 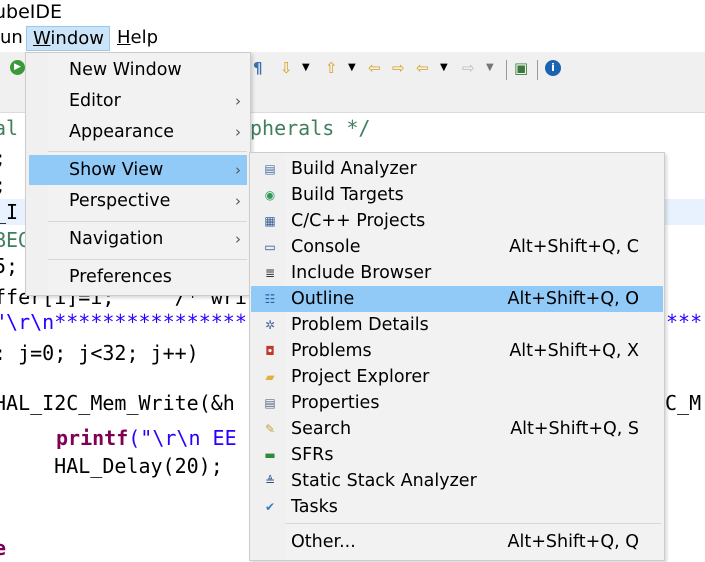 What do you see at coordinates (120, 201) in the screenshot?
I see `menu-item-label: Perspective` at bounding box center [120, 201].